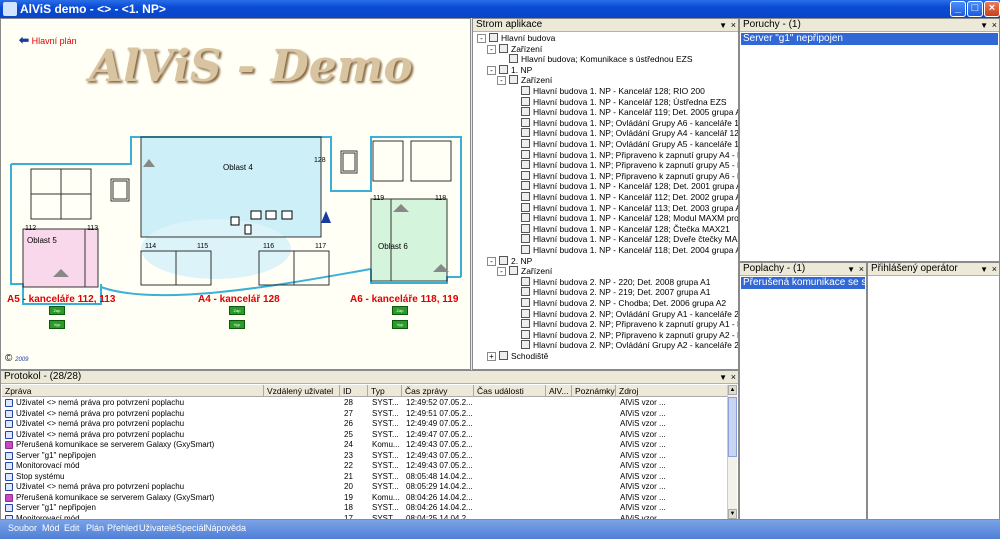 The height and width of the screenshot is (539, 1000). What do you see at coordinates (522, 38) in the screenshot?
I see `tree-node: Hlavní budova` at bounding box center [522, 38].